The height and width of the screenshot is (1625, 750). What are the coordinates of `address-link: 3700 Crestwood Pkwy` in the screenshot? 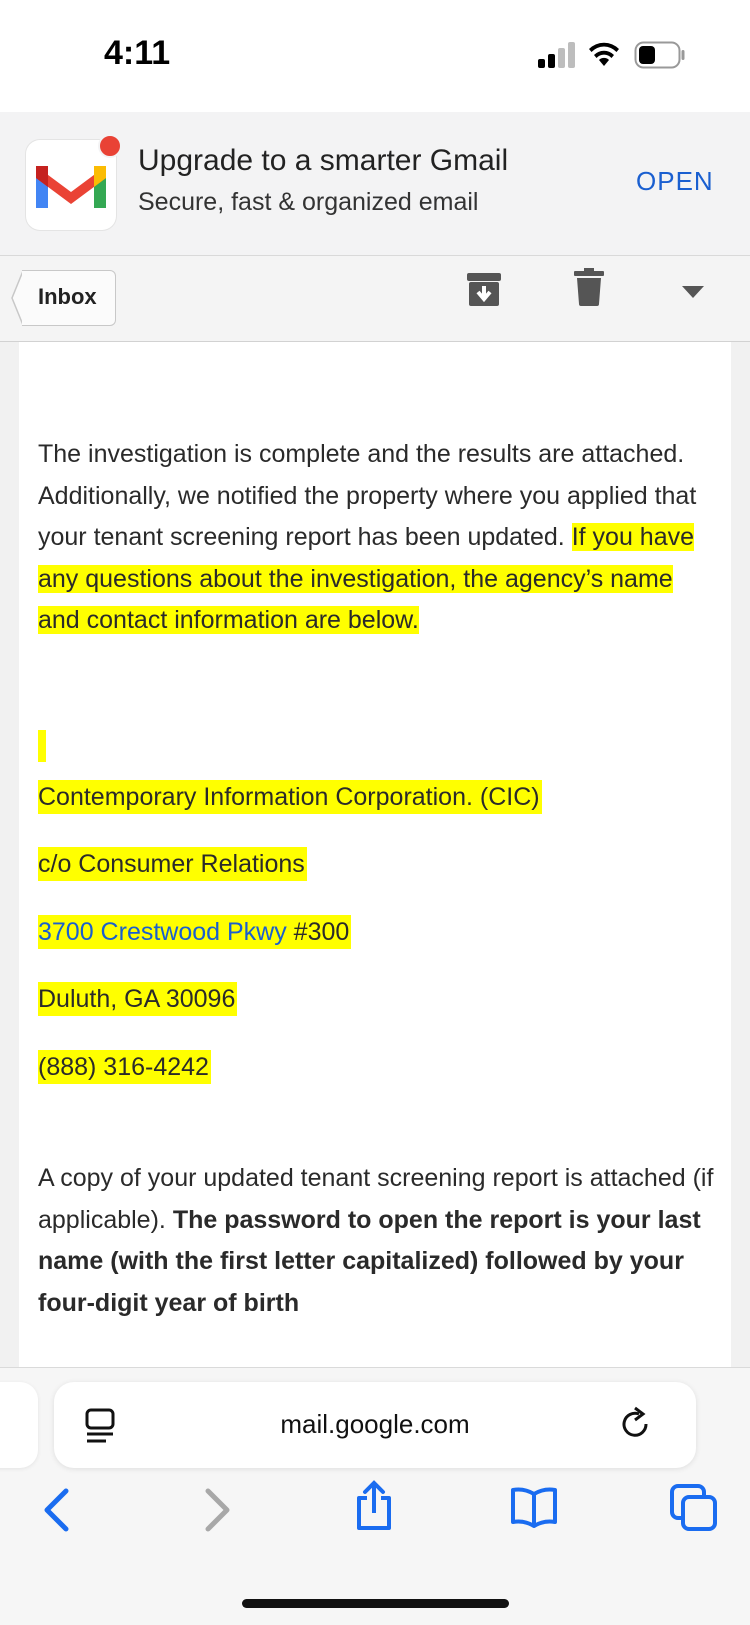 It's located at (162, 932).